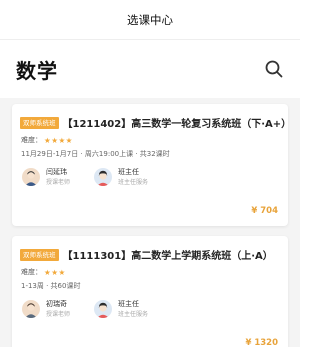 The height and width of the screenshot is (347, 320). Describe the element at coordinates (274, 69) in the screenshot. I see `search-icon` at that location.